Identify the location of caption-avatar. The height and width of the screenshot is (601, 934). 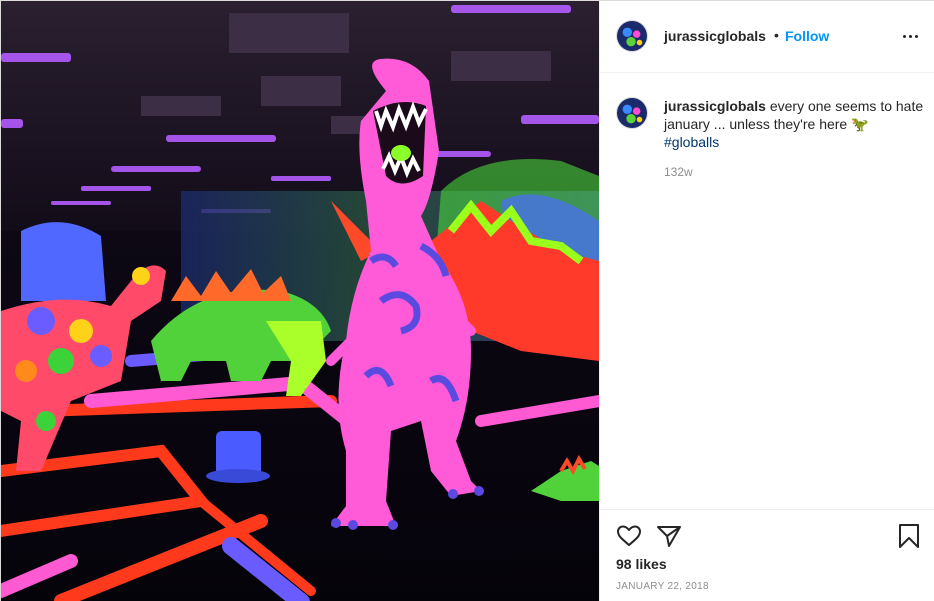
(632, 113).